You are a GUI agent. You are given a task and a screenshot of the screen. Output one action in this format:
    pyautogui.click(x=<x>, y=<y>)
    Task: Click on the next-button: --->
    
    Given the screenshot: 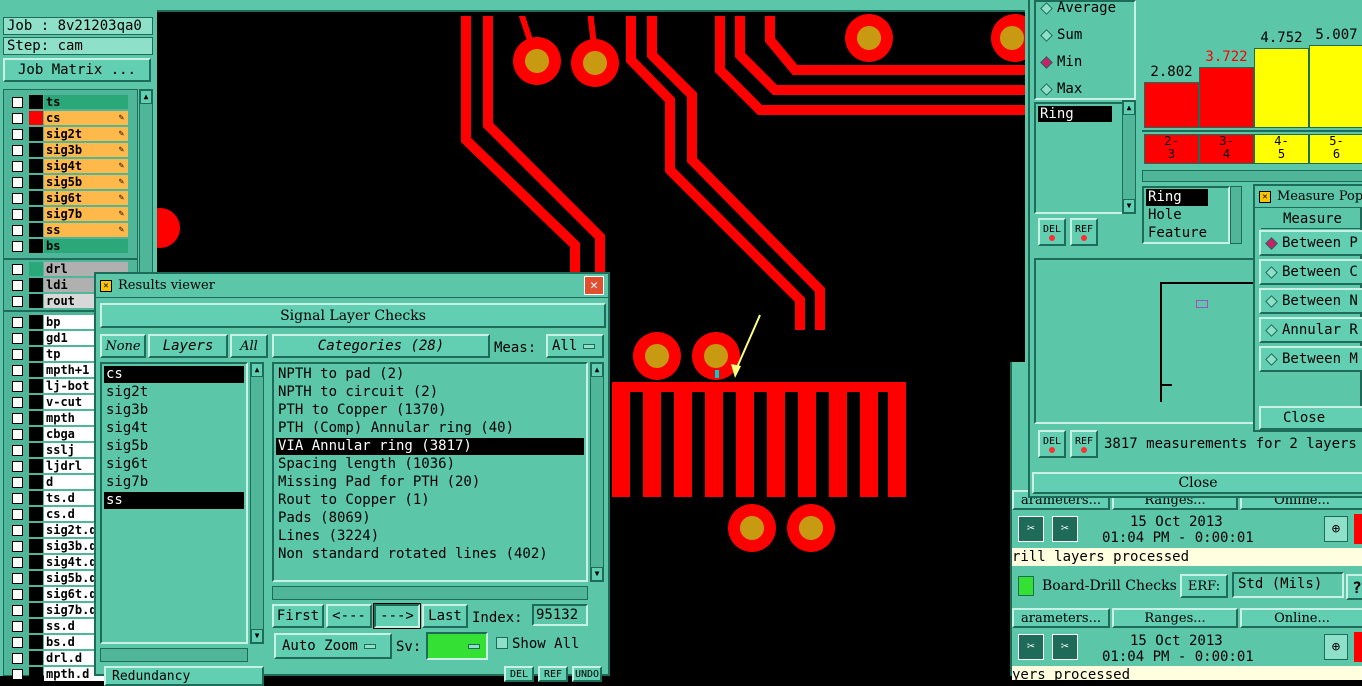 What is the action you would take?
    pyautogui.click(x=397, y=616)
    